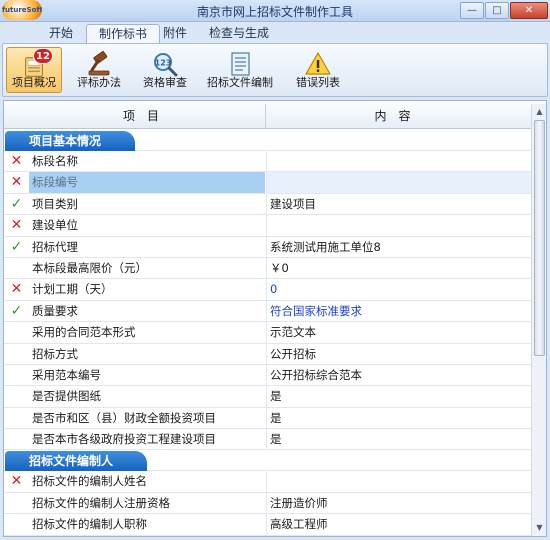 The width and height of the screenshot is (550, 540). What do you see at coordinates (55, 225) in the screenshot?
I see `row-item-label: 建设单位` at bounding box center [55, 225].